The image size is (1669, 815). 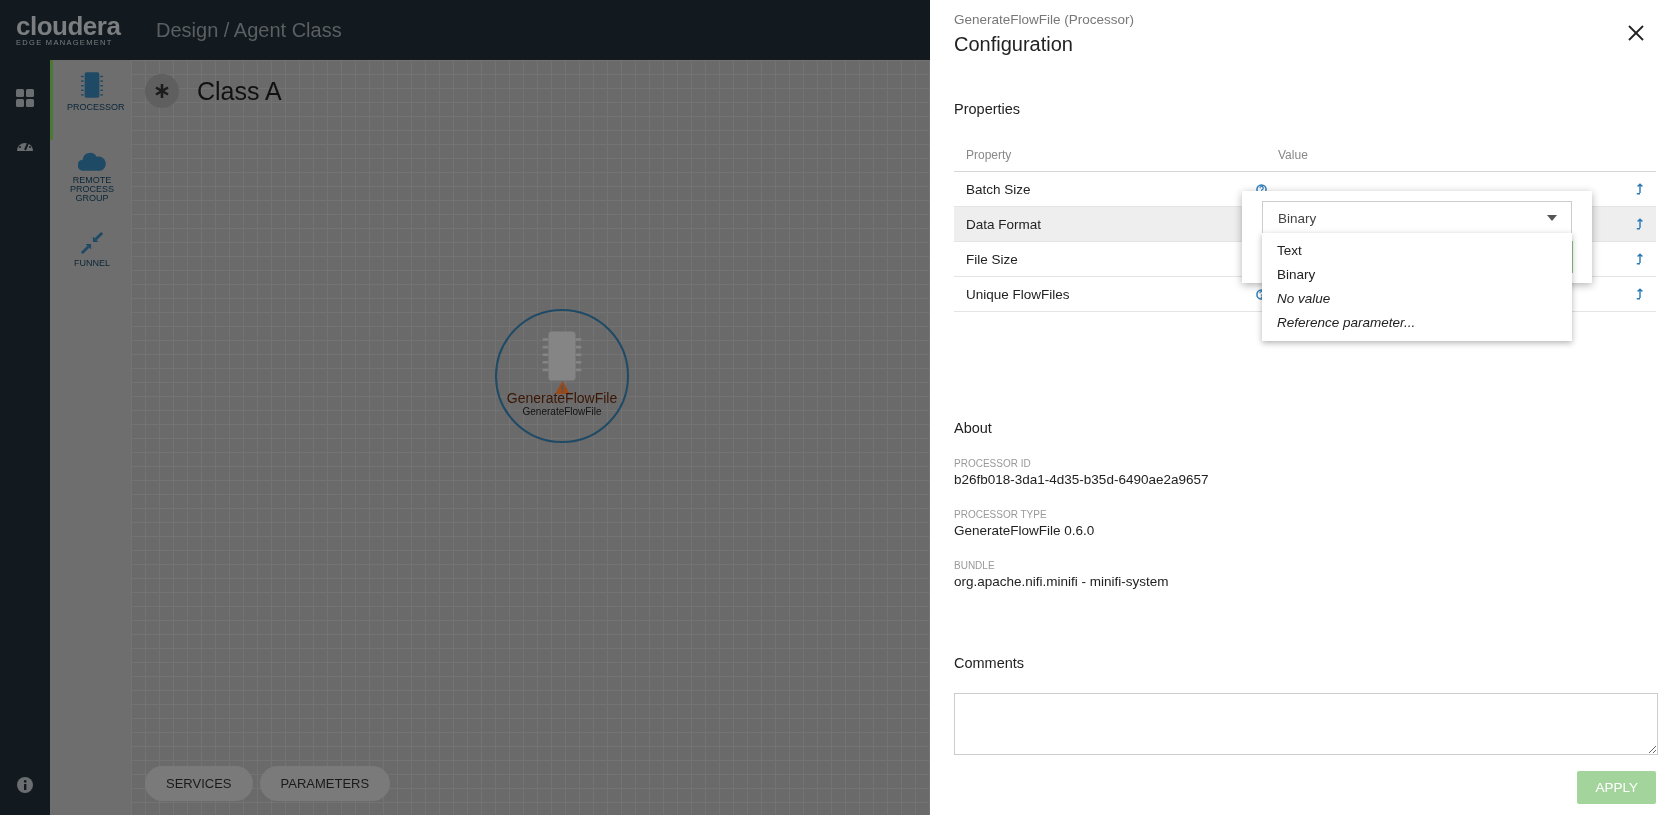 I want to click on canvas-button: PARAMETERS, so click(x=325, y=783).